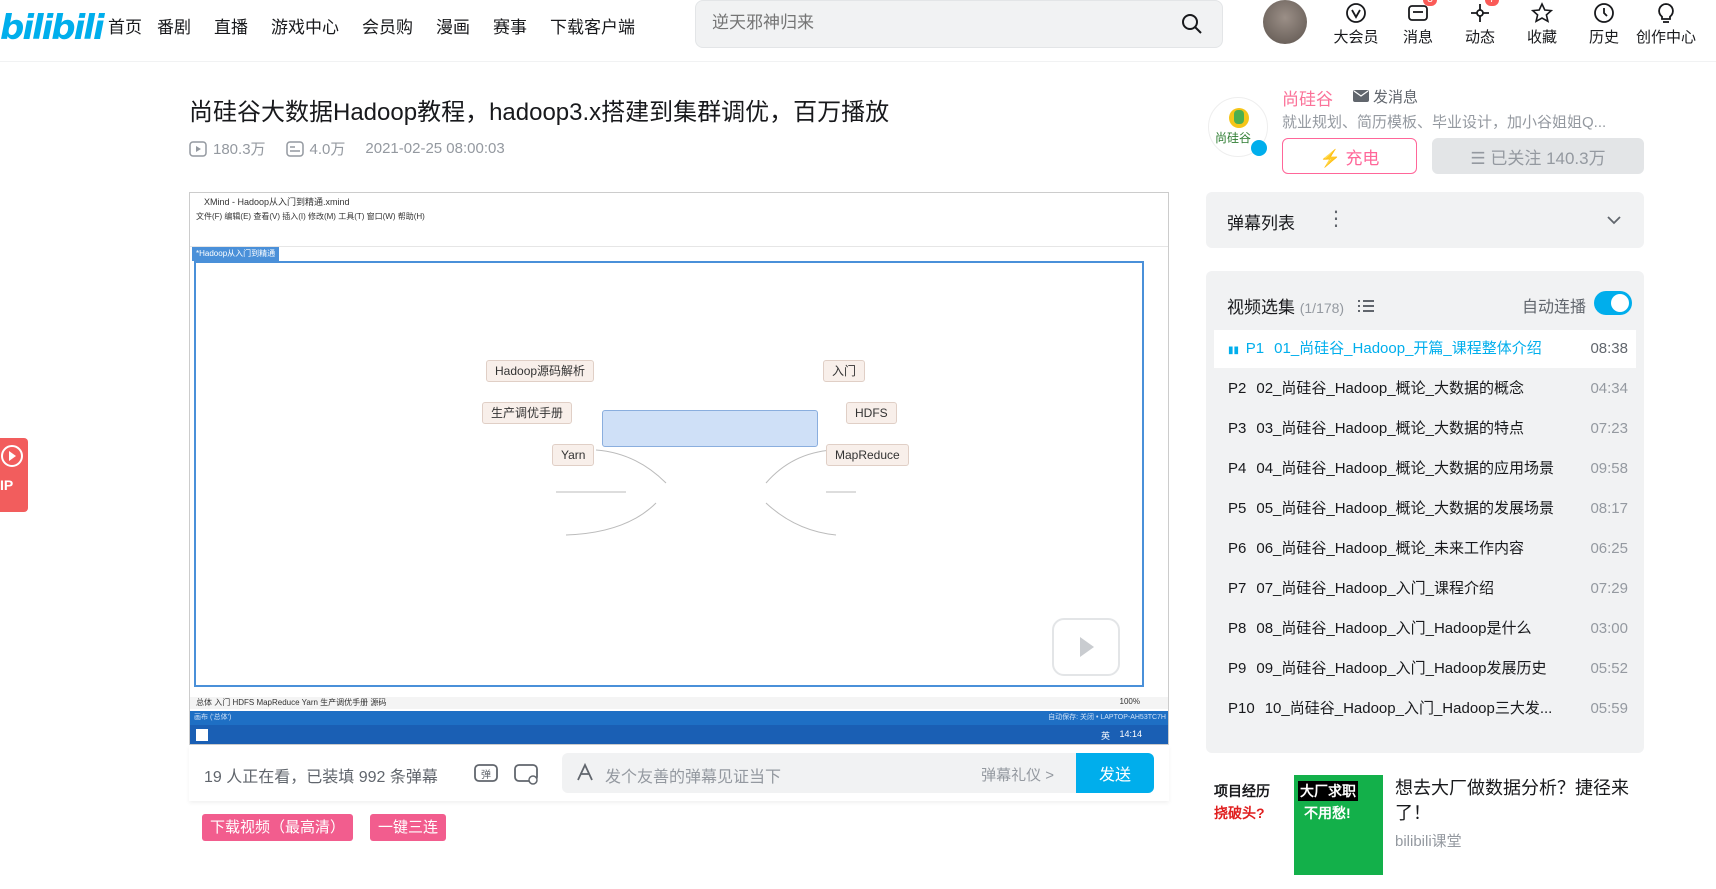  What do you see at coordinates (1336, 218) in the screenshot?
I see `more-vertical-icon: ⋮` at bounding box center [1336, 218].